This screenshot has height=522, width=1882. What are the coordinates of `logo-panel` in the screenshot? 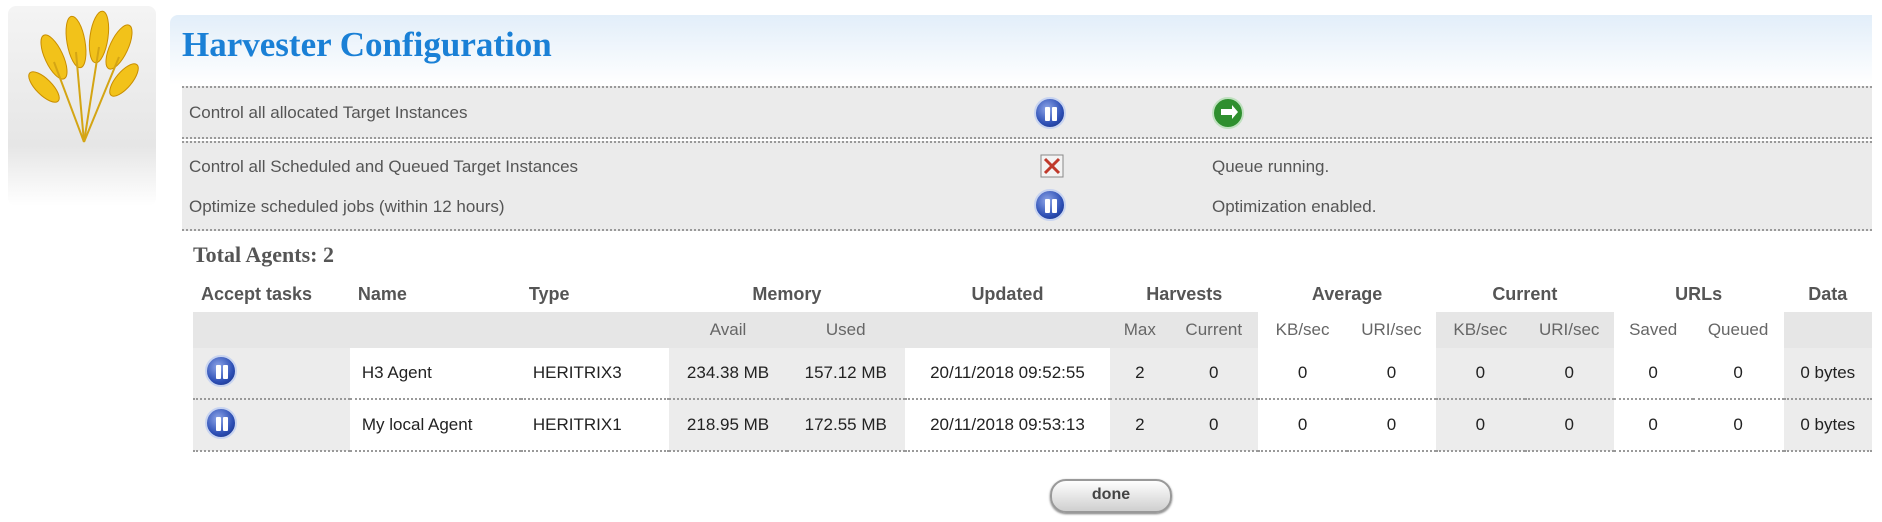 It's located at (82, 106).